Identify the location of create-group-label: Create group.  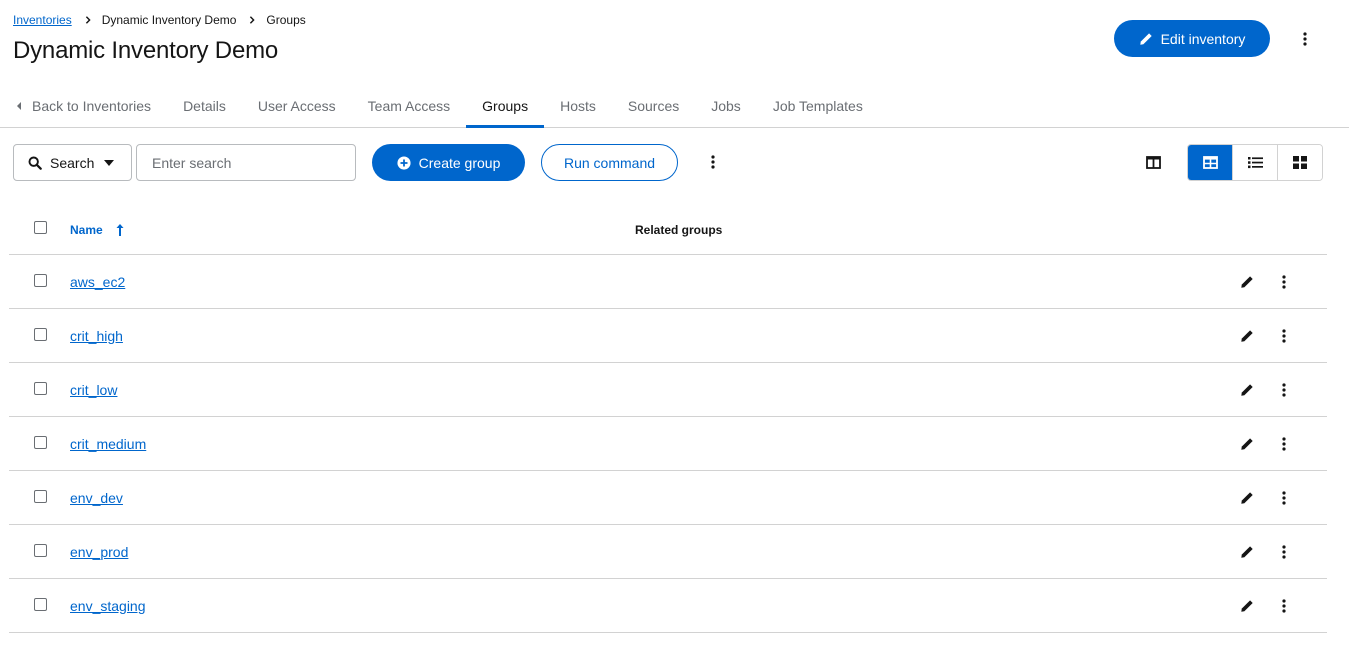
(459, 162).